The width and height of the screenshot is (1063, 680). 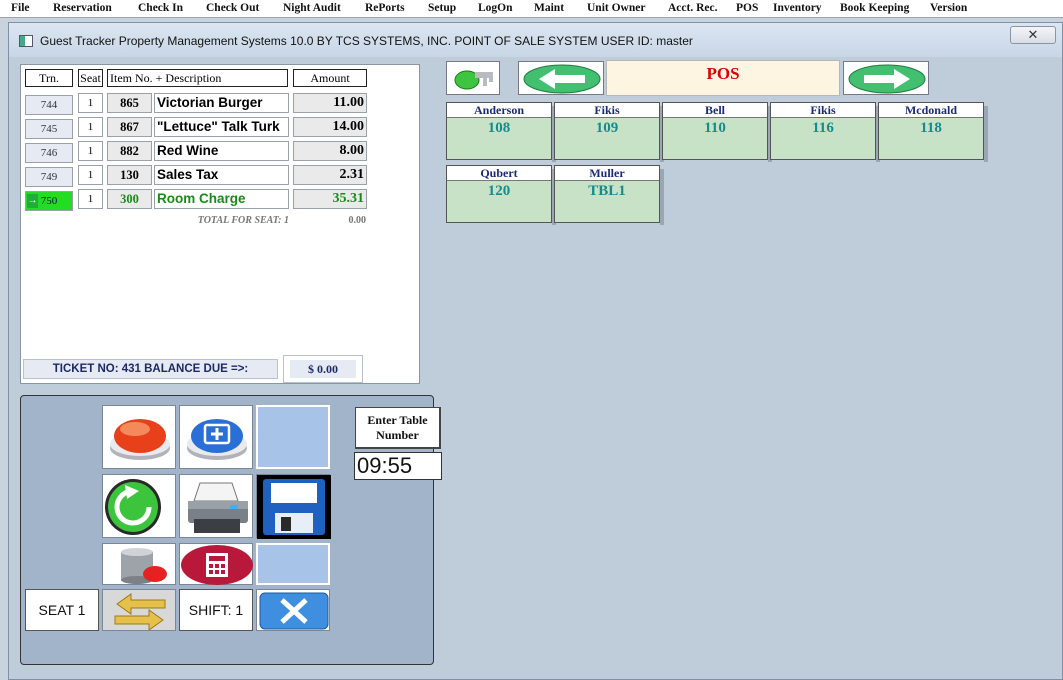 I want to click on menu-reservation: Reservation, so click(x=82, y=8).